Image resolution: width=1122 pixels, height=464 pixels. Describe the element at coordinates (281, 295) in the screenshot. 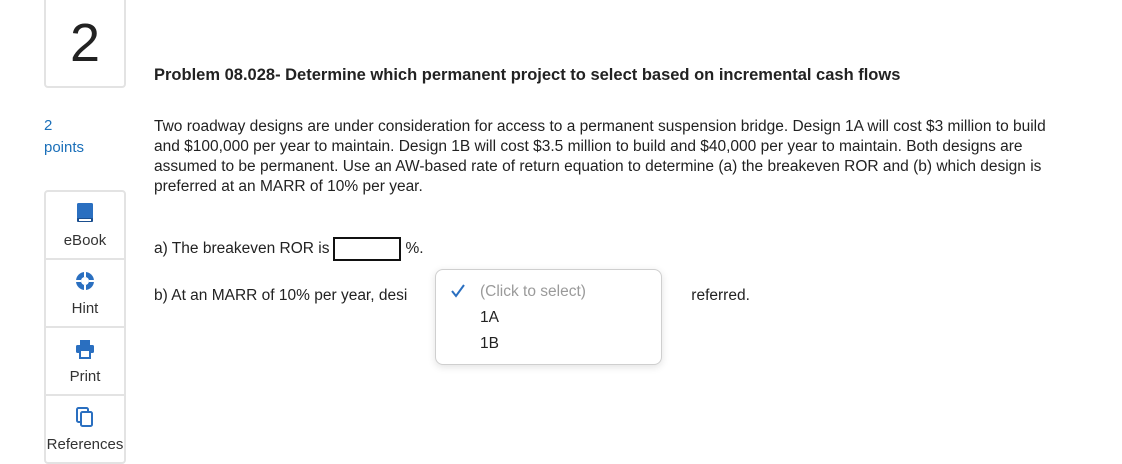

I see `part-b-prompt: b) At an MARR of 10% per year, desi` at that location.